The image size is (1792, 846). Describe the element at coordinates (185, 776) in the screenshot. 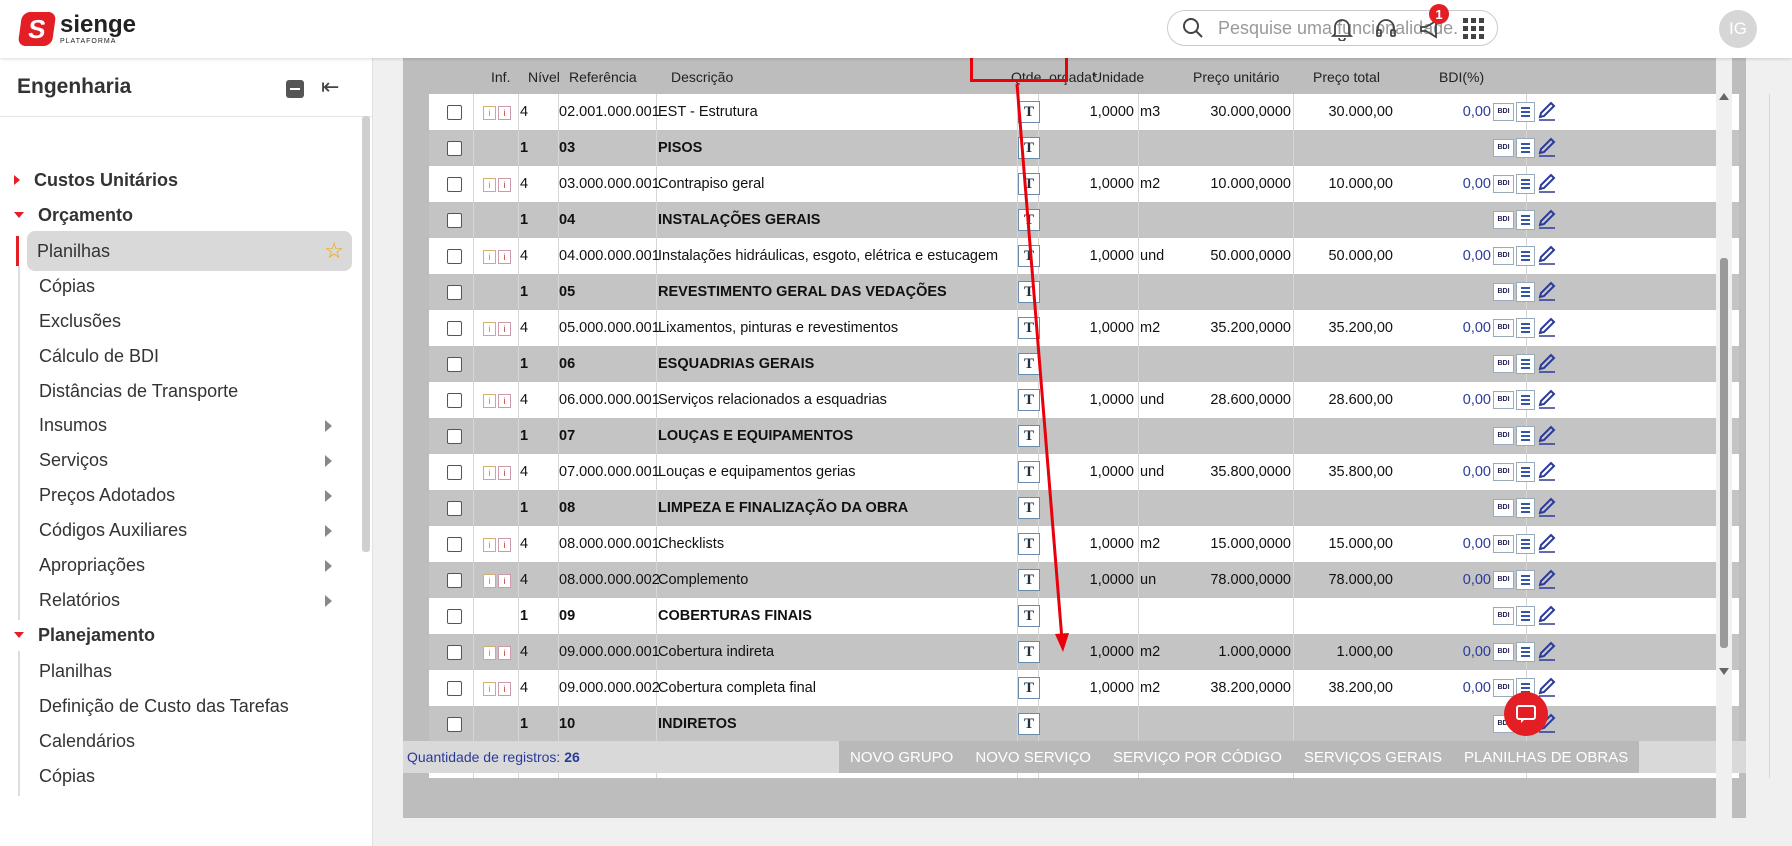

I see `nav-item-planej-copias: Cópias` at that location.